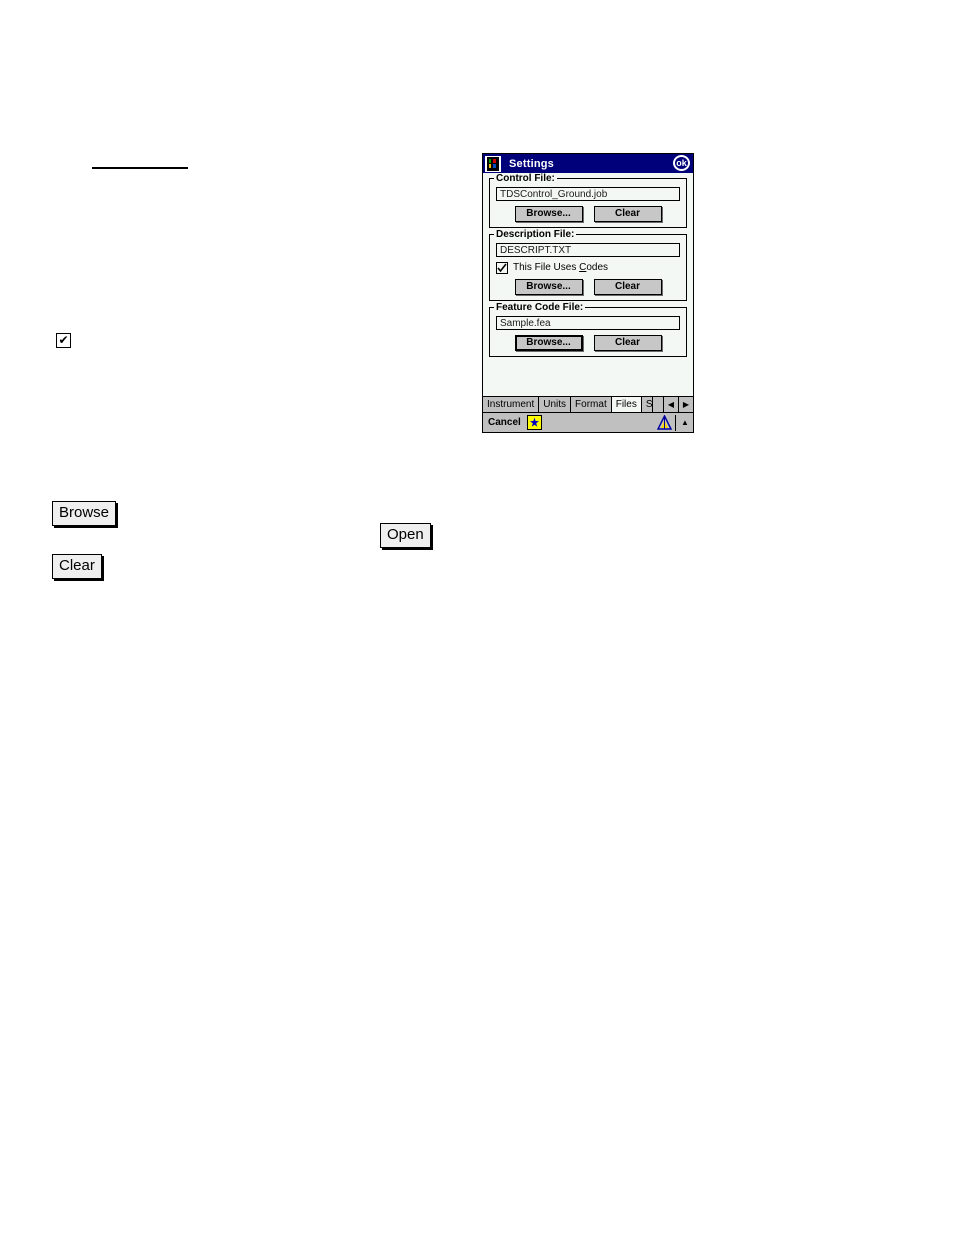 This screenshot has height=1235, width=954. I want to click on input-panel-icon, so click(534, 422).